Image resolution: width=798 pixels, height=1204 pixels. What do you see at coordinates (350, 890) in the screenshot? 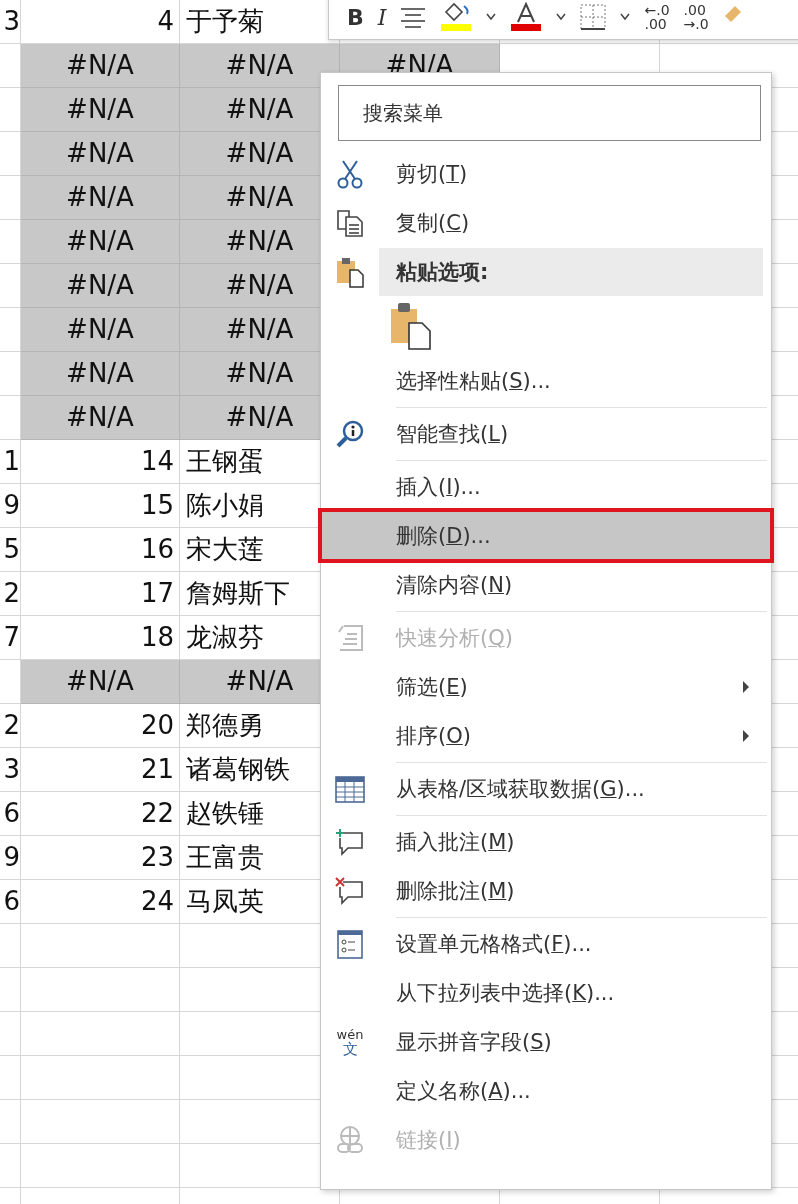
I see `delete-comment-icon` at bounding box center [350, 890].